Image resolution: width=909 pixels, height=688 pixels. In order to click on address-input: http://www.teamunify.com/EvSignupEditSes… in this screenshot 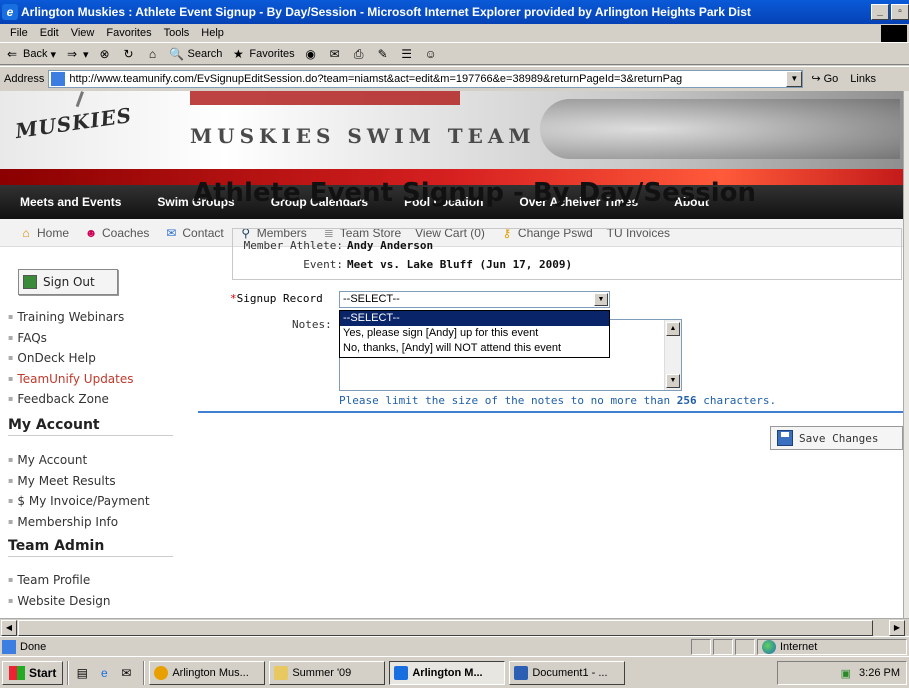, I will do `click(426, 78)`.